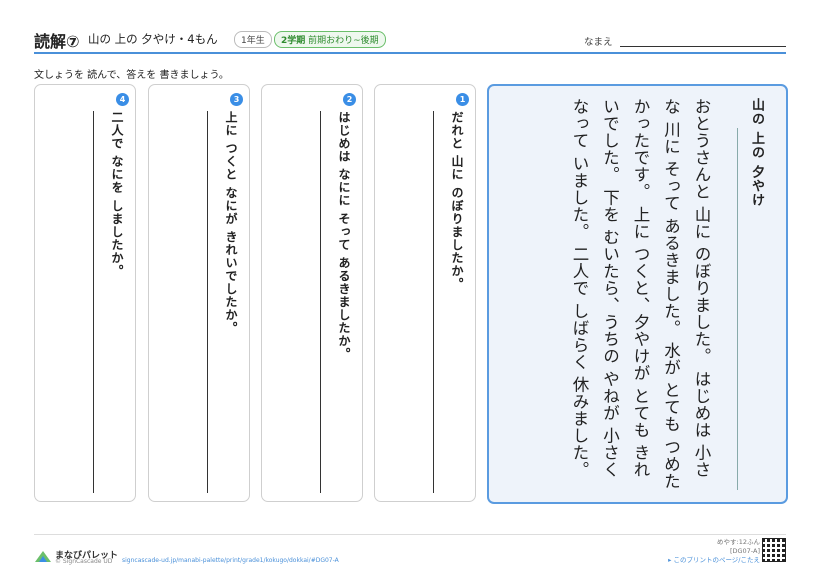 The width and height of the screenshot is (820, 580). What do you see at coordinates (744, 551) in the screenshot?
I see `worksheet-code: [DG07-A]` at bounding box center [744, 551].